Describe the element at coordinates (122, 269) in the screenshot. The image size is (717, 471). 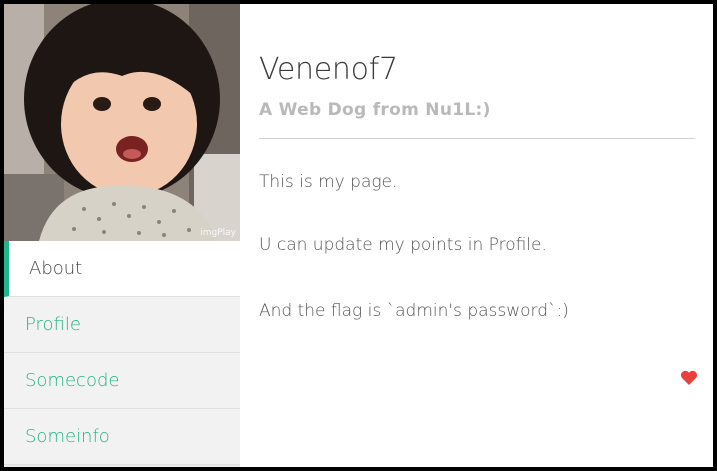
I see `sidebar-item-about: About` at that location.